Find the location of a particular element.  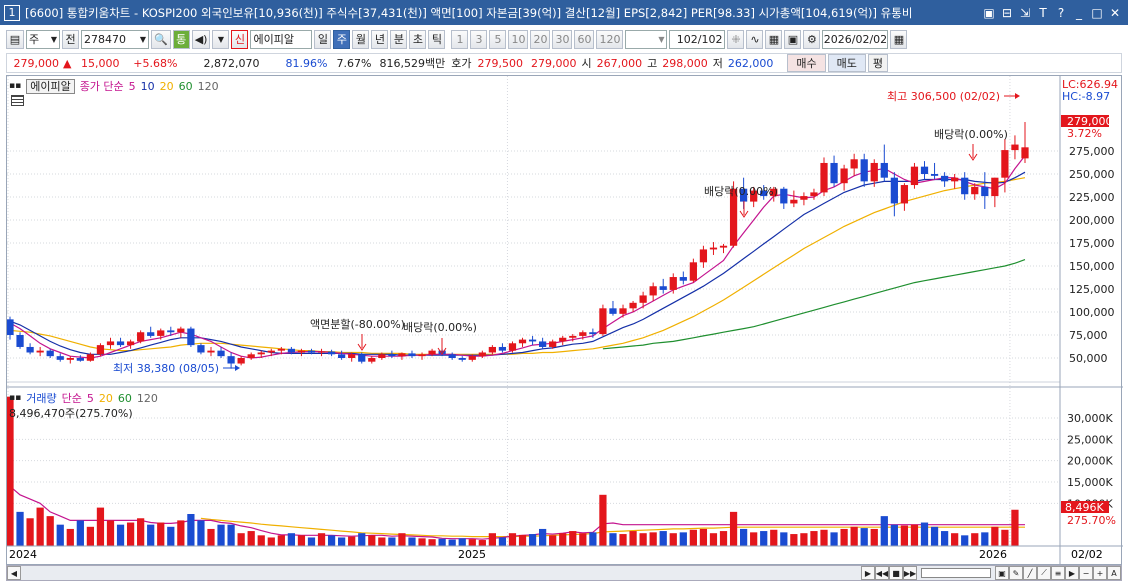

interval-120: 120 is located at coordinates (610, 39).